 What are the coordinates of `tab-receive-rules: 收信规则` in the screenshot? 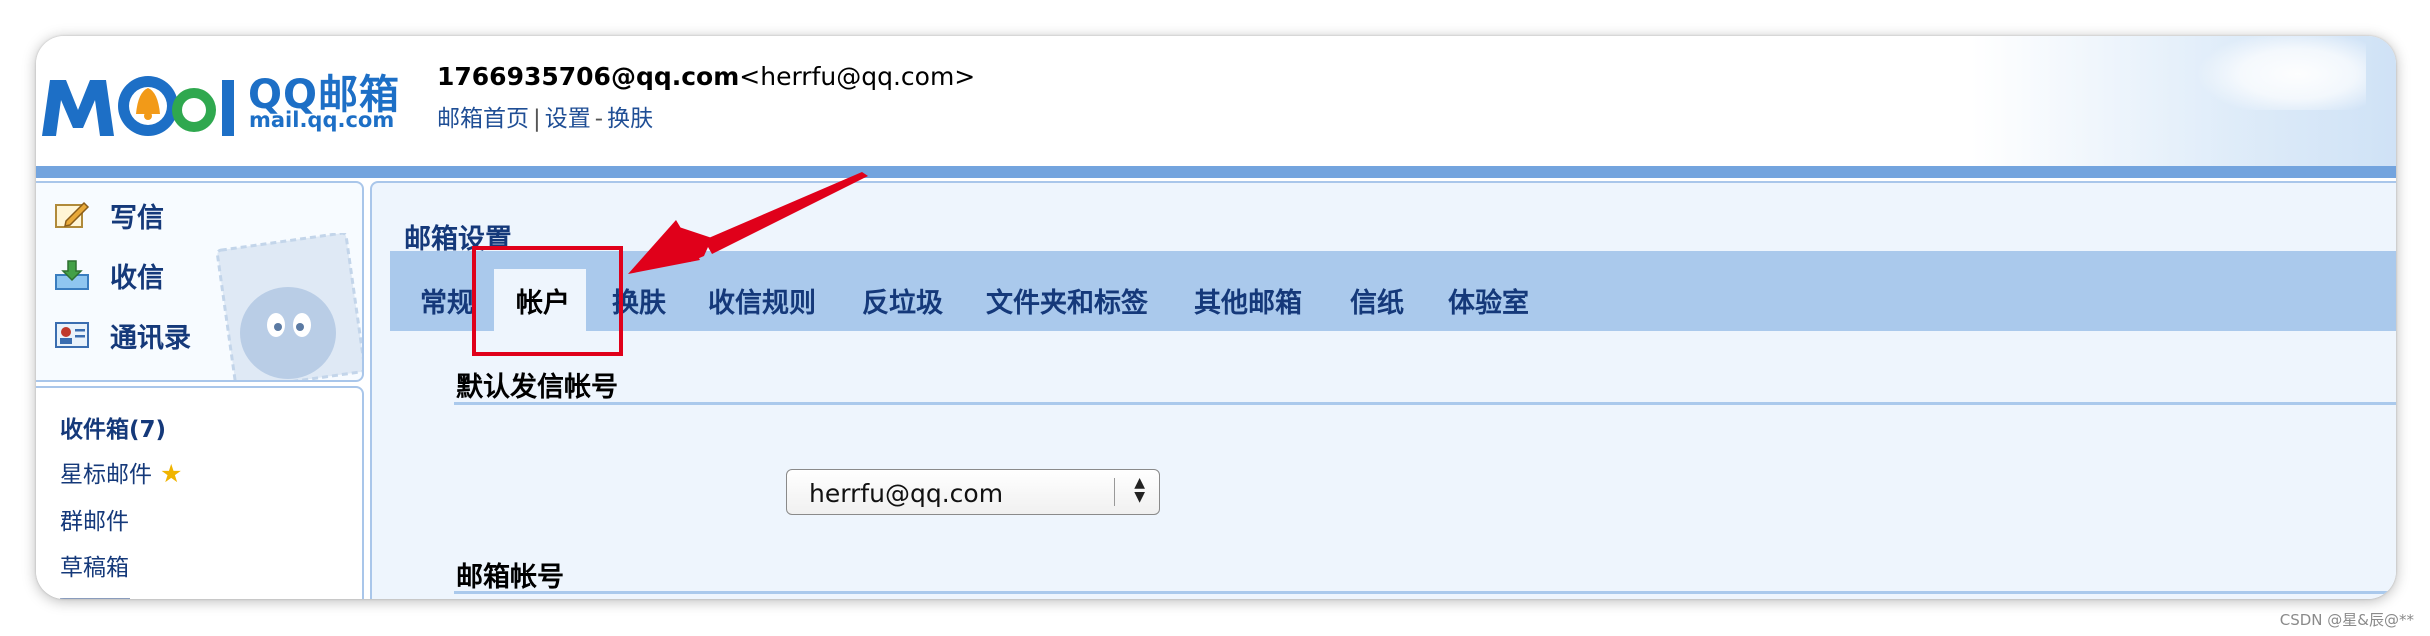 It's located at (762, 300).